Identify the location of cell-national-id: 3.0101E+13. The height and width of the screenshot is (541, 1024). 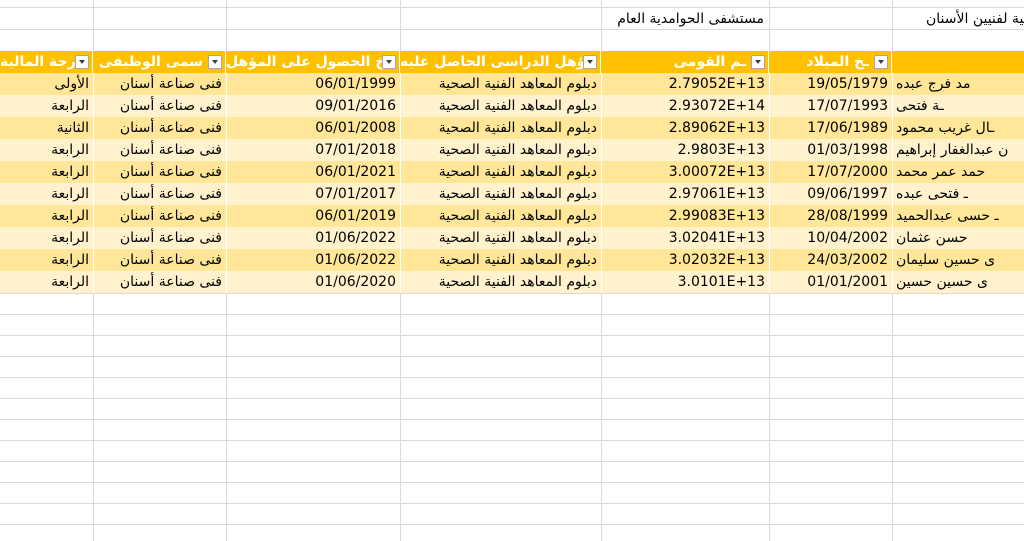
(685, 282).